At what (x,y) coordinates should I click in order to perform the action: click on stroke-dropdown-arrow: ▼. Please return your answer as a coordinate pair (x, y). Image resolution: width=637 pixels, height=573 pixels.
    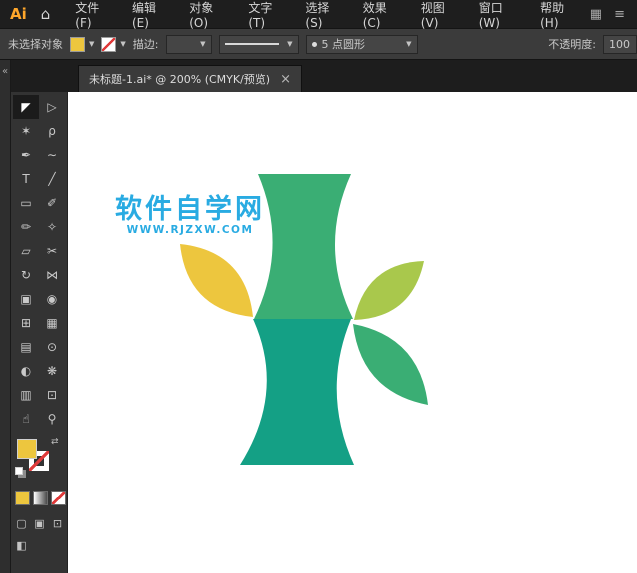
    Looking at the image, I should click on (122, 44).